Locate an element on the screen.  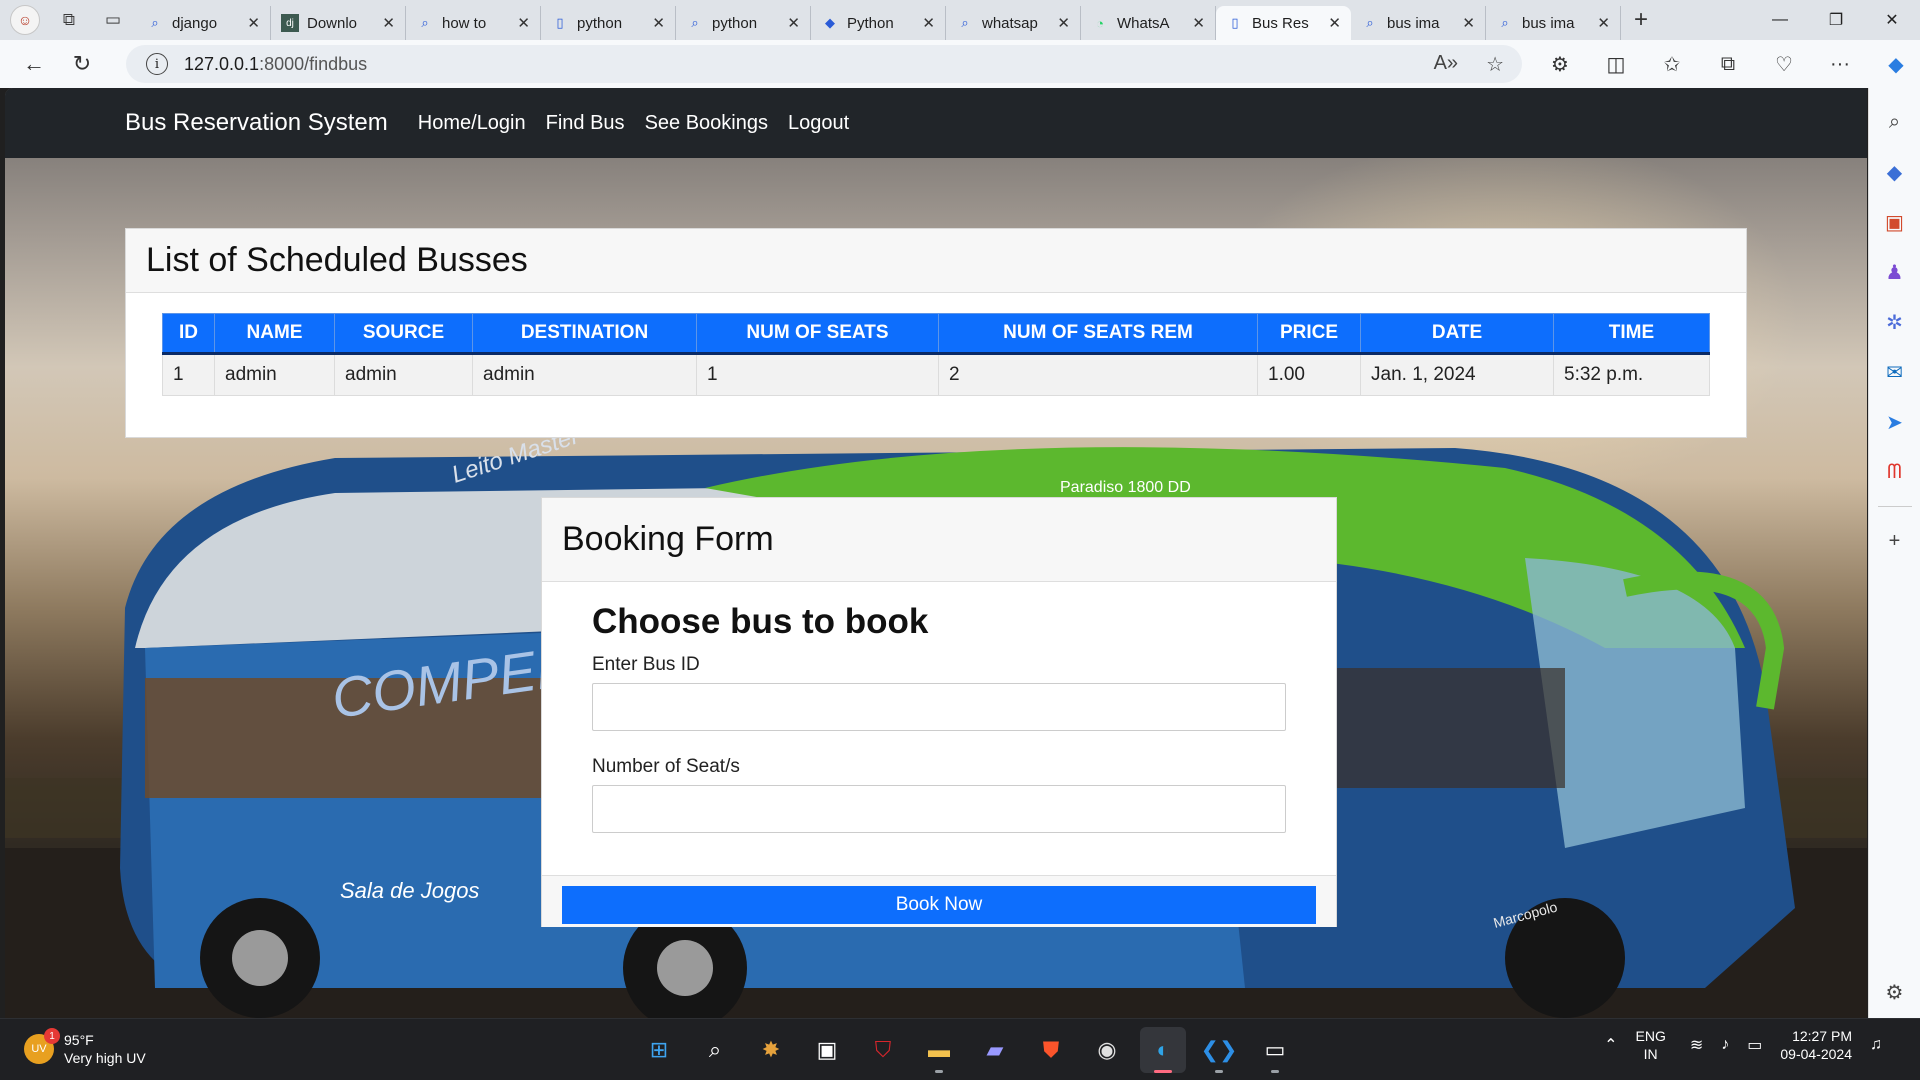
read-aloud-icon: A» is located at coordinates (1446, 64).